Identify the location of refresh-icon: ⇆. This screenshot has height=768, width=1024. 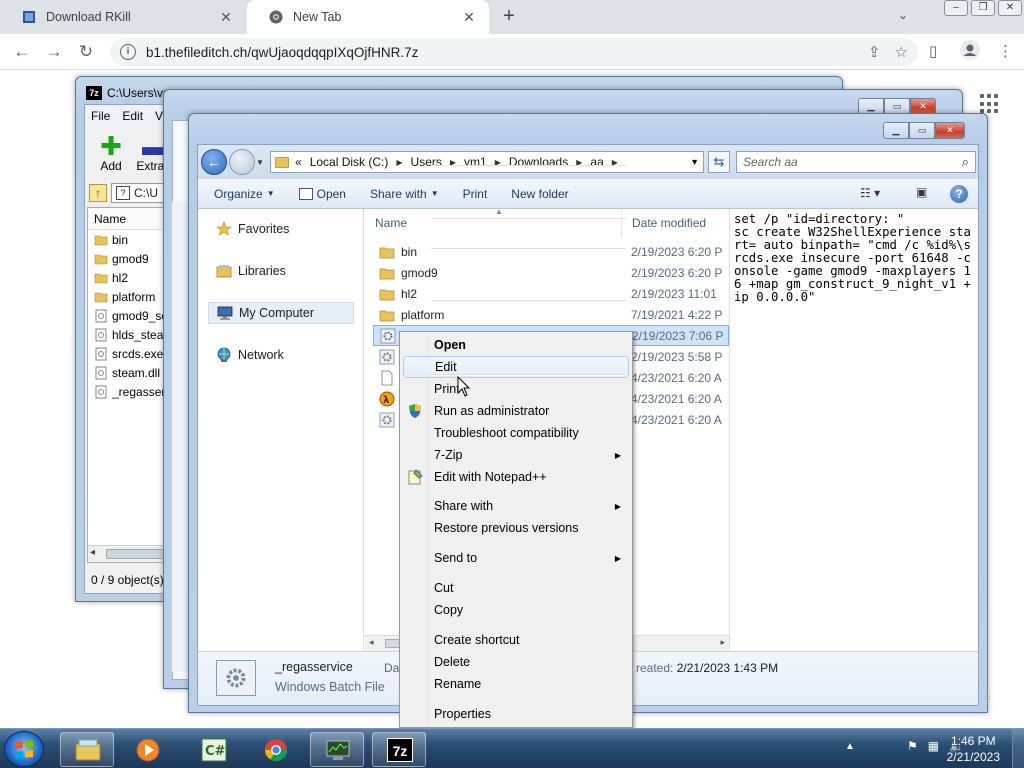
(719, 162).